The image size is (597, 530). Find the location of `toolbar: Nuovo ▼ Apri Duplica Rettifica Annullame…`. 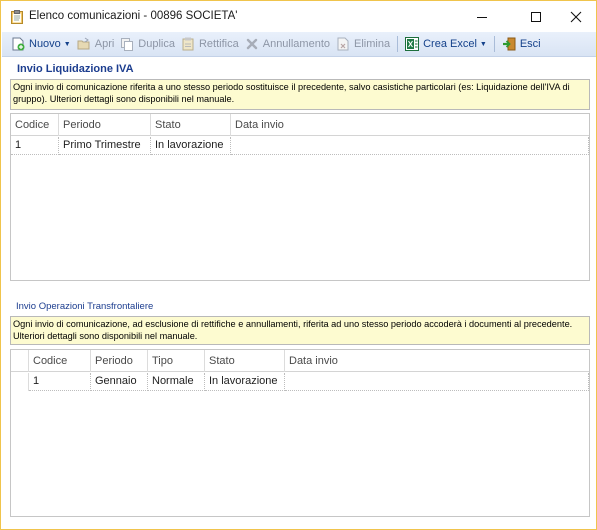

toolbar: Nuovo ▼ Apri Duplica Rettifica Annullame… is located at coordinates (299, 44).